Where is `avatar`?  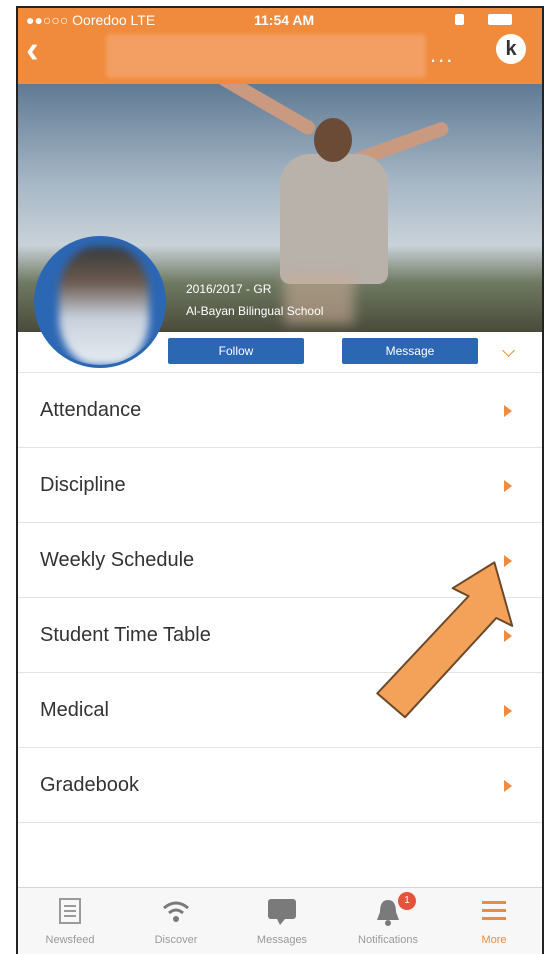 avatar is located at coordinates (100, 302).